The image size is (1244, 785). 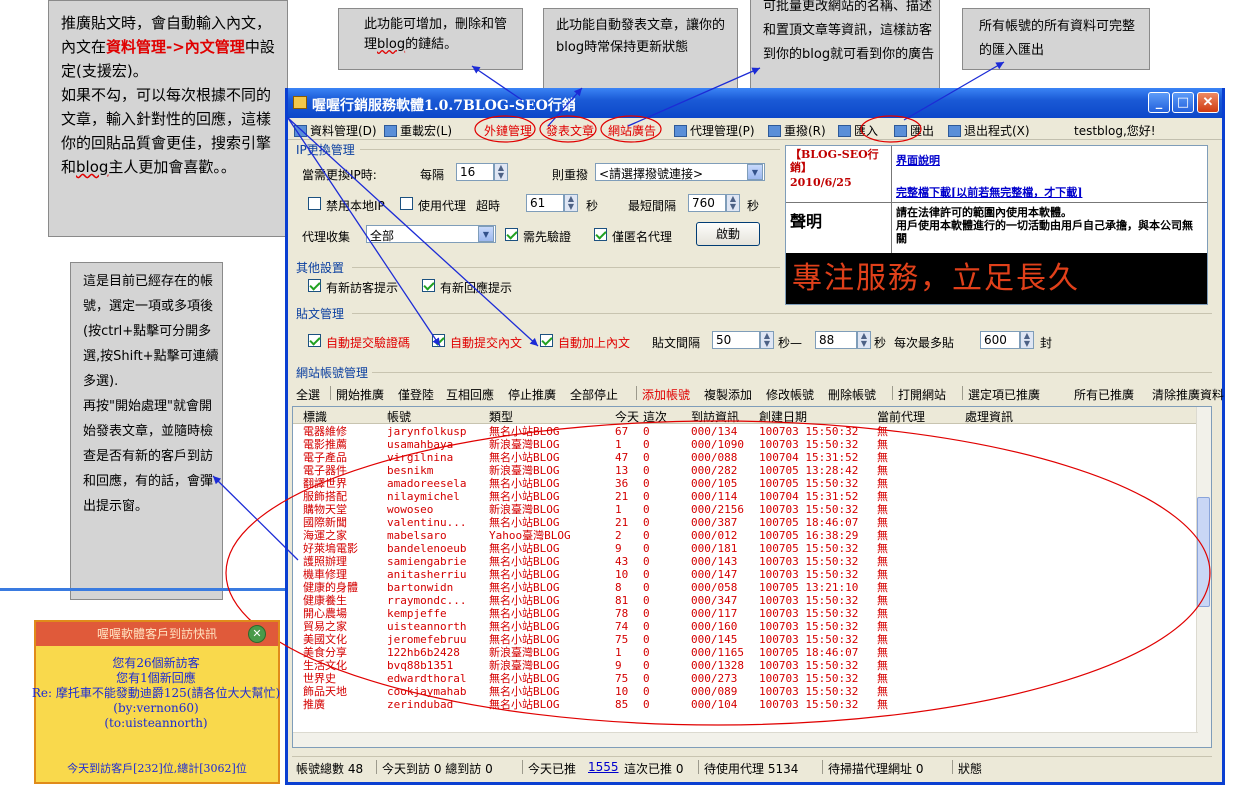 I want to click on cell-id: 好萊塢電影, so click(x=330, y=548).